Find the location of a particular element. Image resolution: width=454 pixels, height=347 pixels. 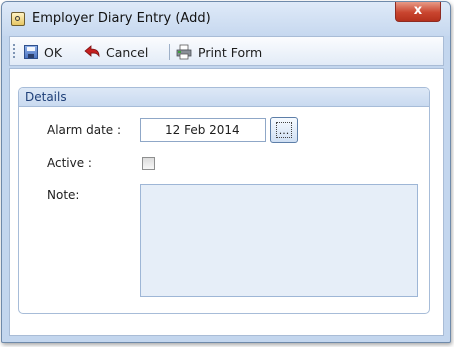

toolbar-grip is located at coordinates (14, 52).